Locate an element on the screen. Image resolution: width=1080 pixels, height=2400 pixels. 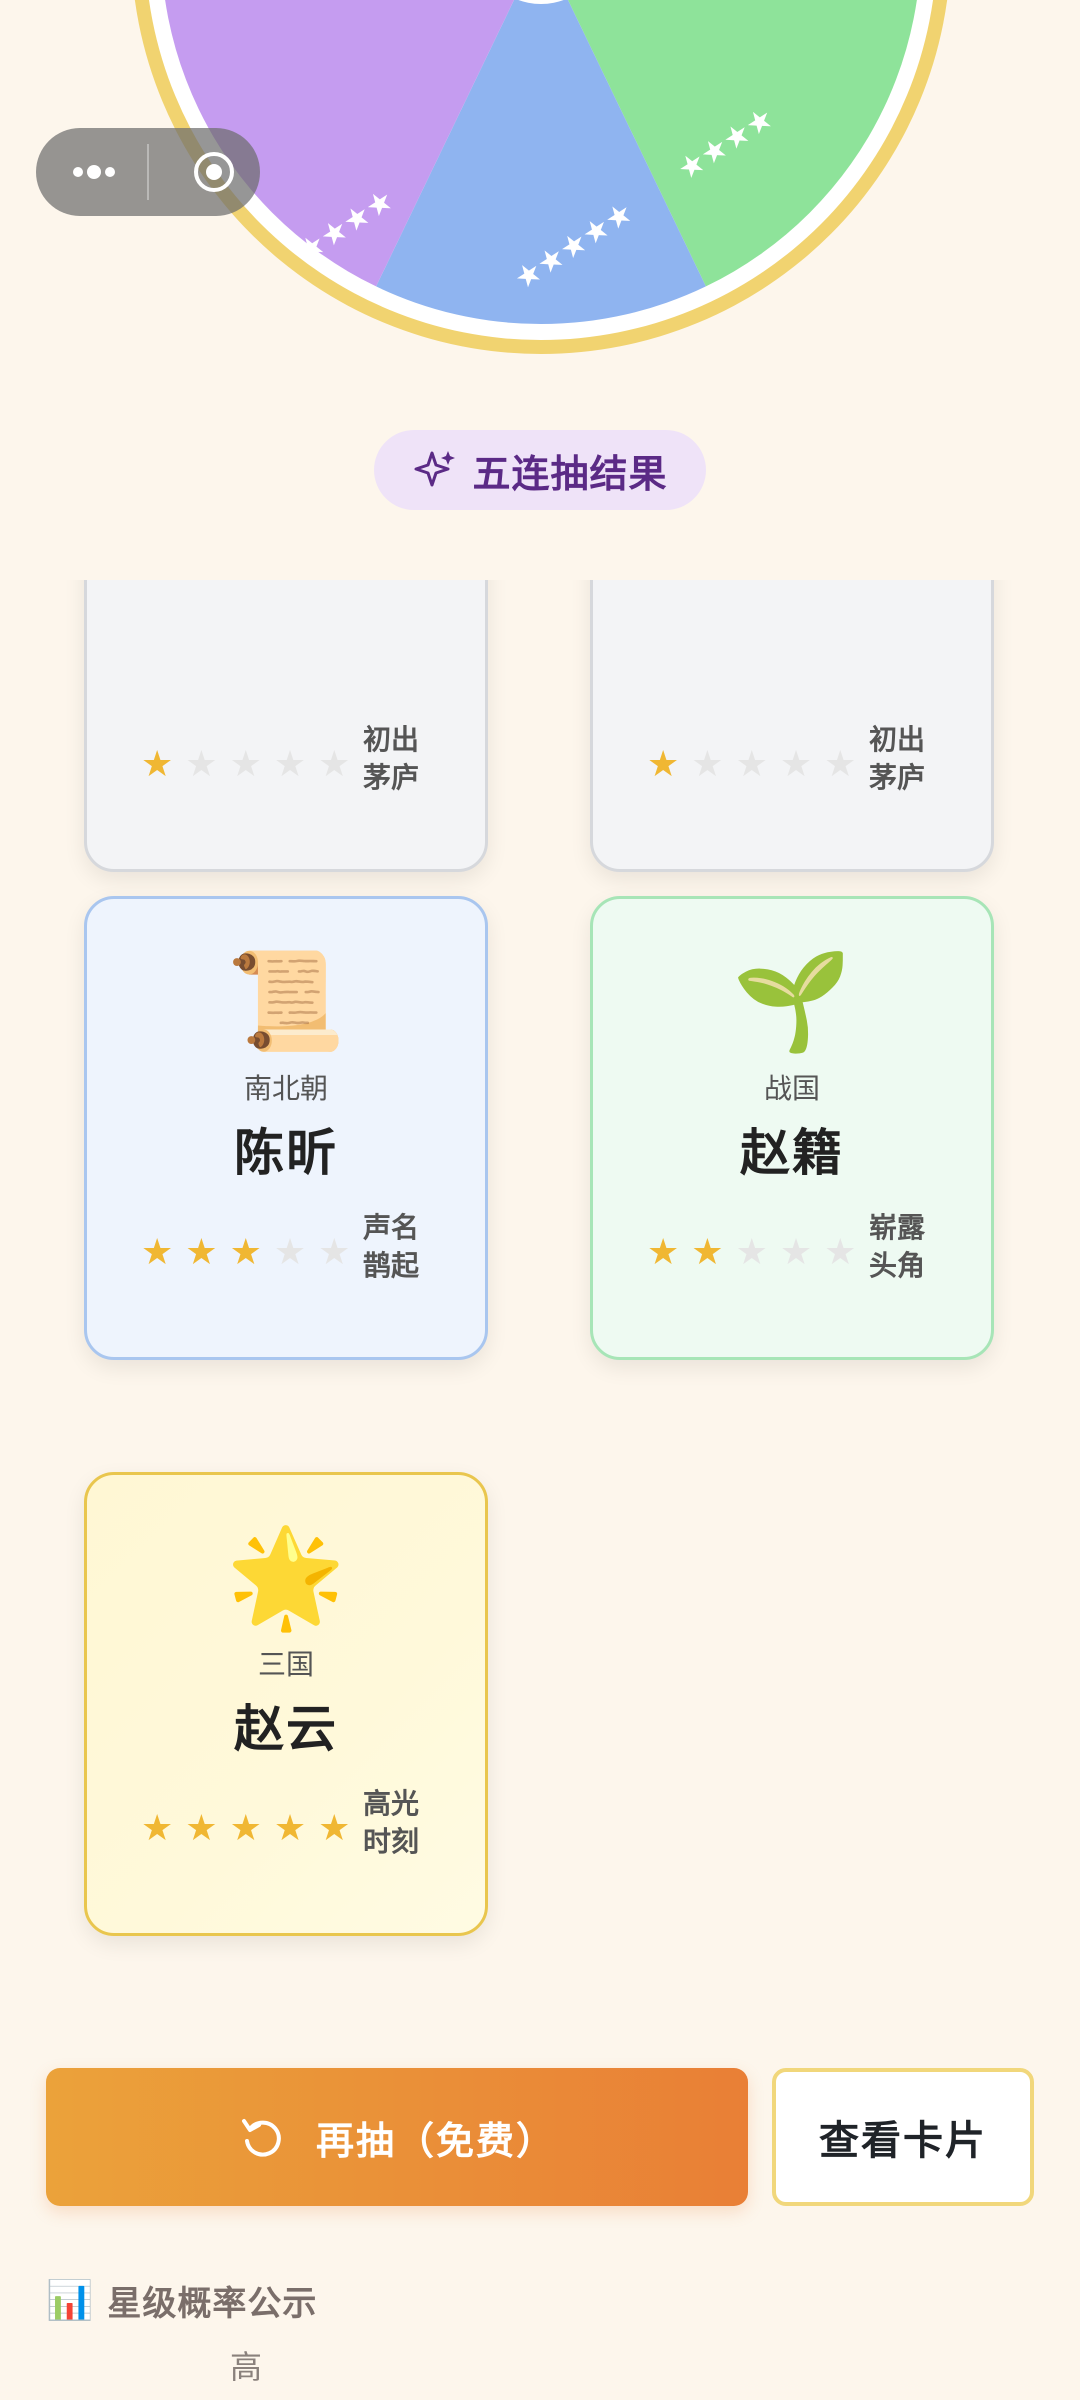
card-name: 陈昕 is located at coordinates (286, 1153).